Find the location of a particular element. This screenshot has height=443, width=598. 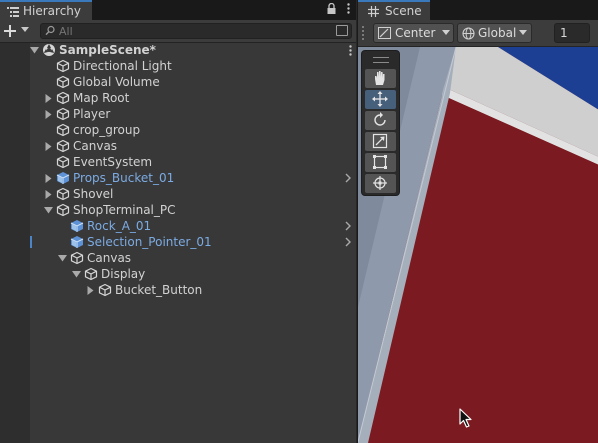

search-filter-icon is located at coordinates (342, 30).